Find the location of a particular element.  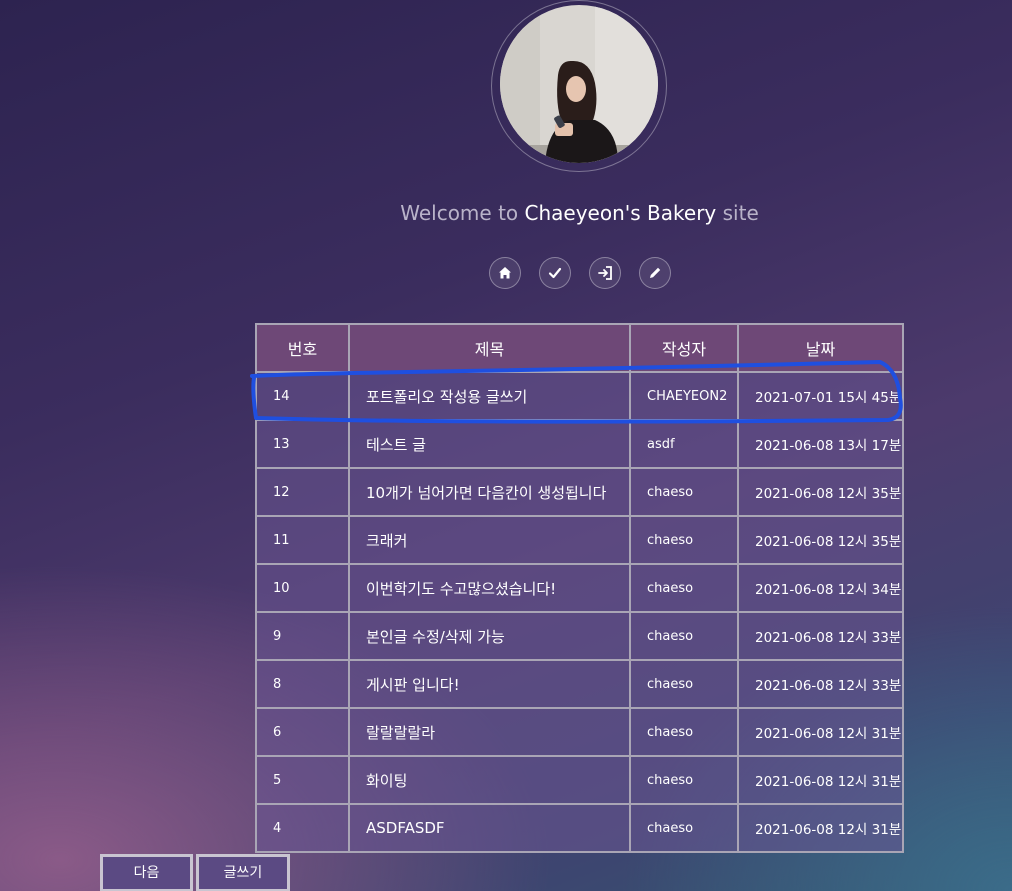

post-number: 6 is located at coordinates (302, 732).